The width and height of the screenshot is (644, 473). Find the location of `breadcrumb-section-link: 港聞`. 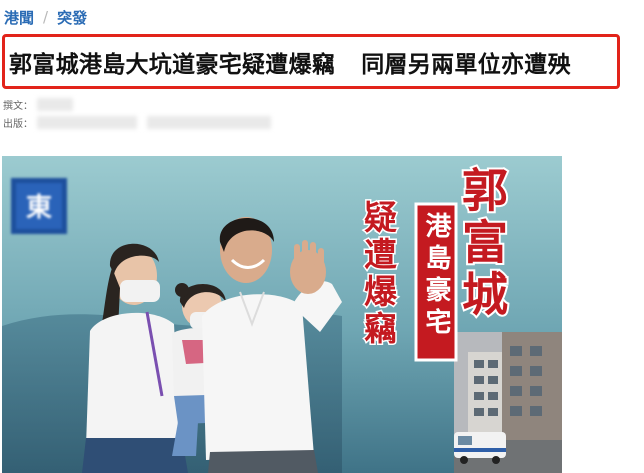

breadcrumb-section-link: 港聞 is located at coordinates (19, 17).